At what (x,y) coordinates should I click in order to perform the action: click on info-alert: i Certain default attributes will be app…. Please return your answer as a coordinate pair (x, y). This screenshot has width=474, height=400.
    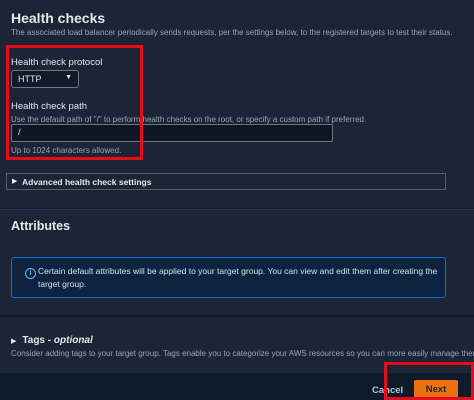
    Looking at the image, I should click on (228, 277).